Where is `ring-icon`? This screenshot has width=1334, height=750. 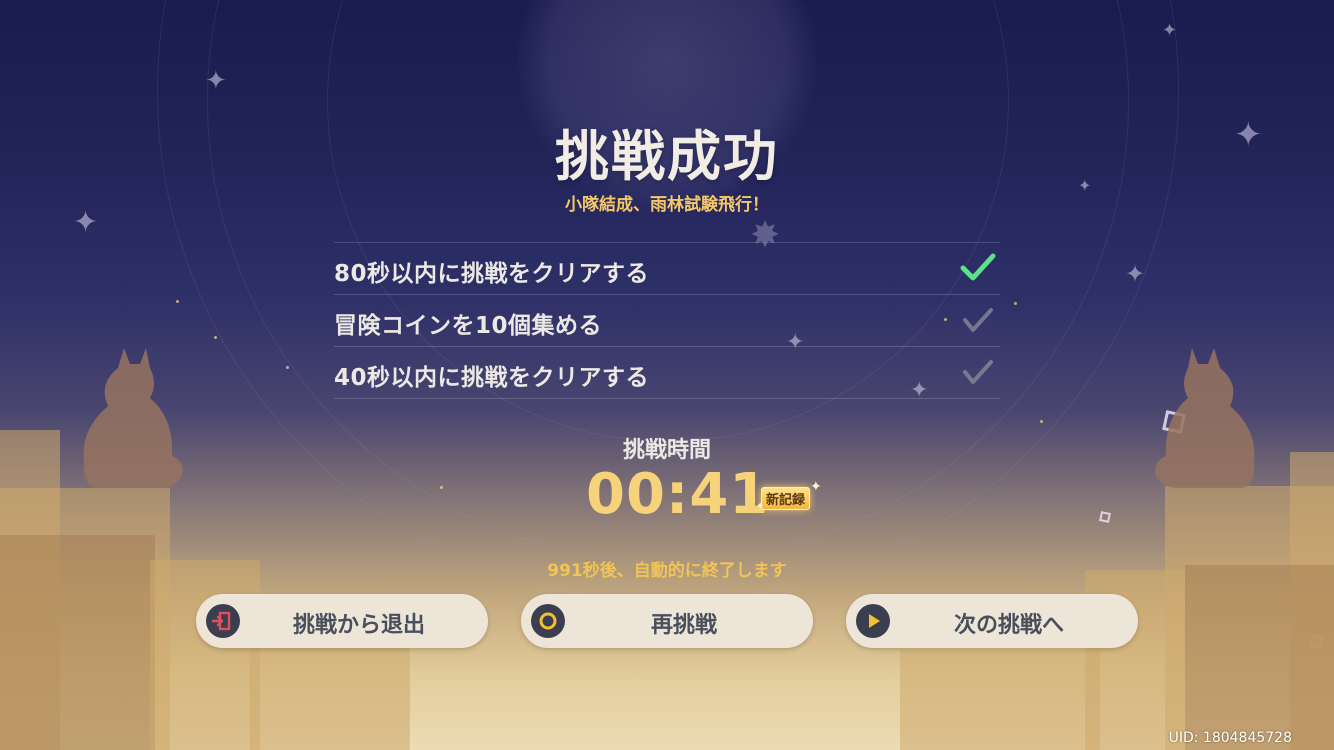
ring-icon is located at coordinates (548, 621).